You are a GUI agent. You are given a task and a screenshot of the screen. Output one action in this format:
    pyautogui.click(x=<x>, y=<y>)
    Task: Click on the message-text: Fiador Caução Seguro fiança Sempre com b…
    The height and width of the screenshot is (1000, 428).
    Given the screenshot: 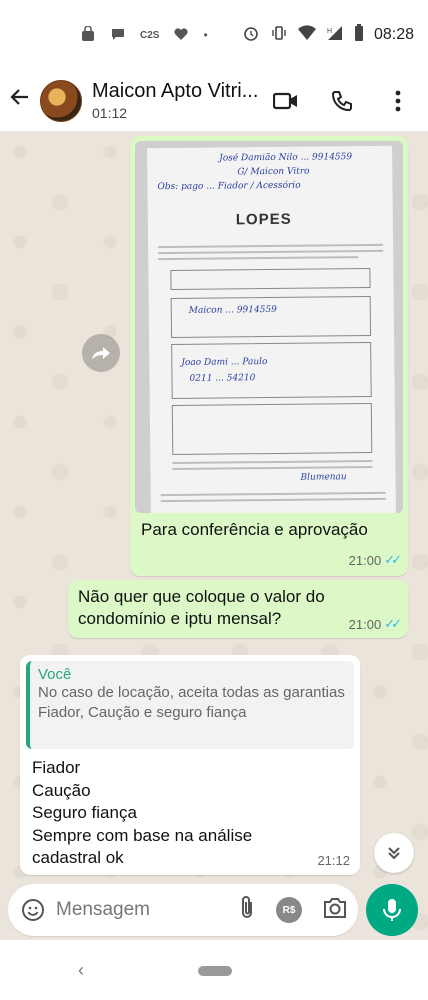 What is the action you would take?
    pyautogui.click(x=190, y=813)
    